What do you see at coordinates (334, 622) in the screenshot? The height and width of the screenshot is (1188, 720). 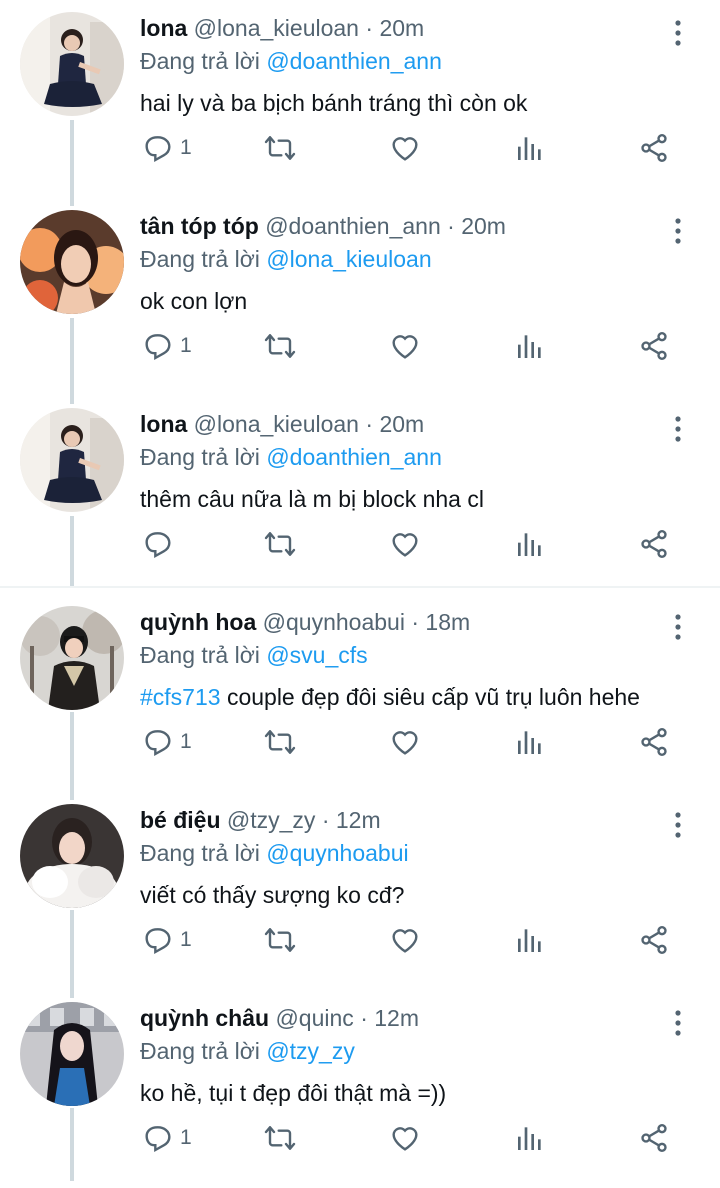 I see `user-handle: @quynhoabui` at bounding box center [334, 622].